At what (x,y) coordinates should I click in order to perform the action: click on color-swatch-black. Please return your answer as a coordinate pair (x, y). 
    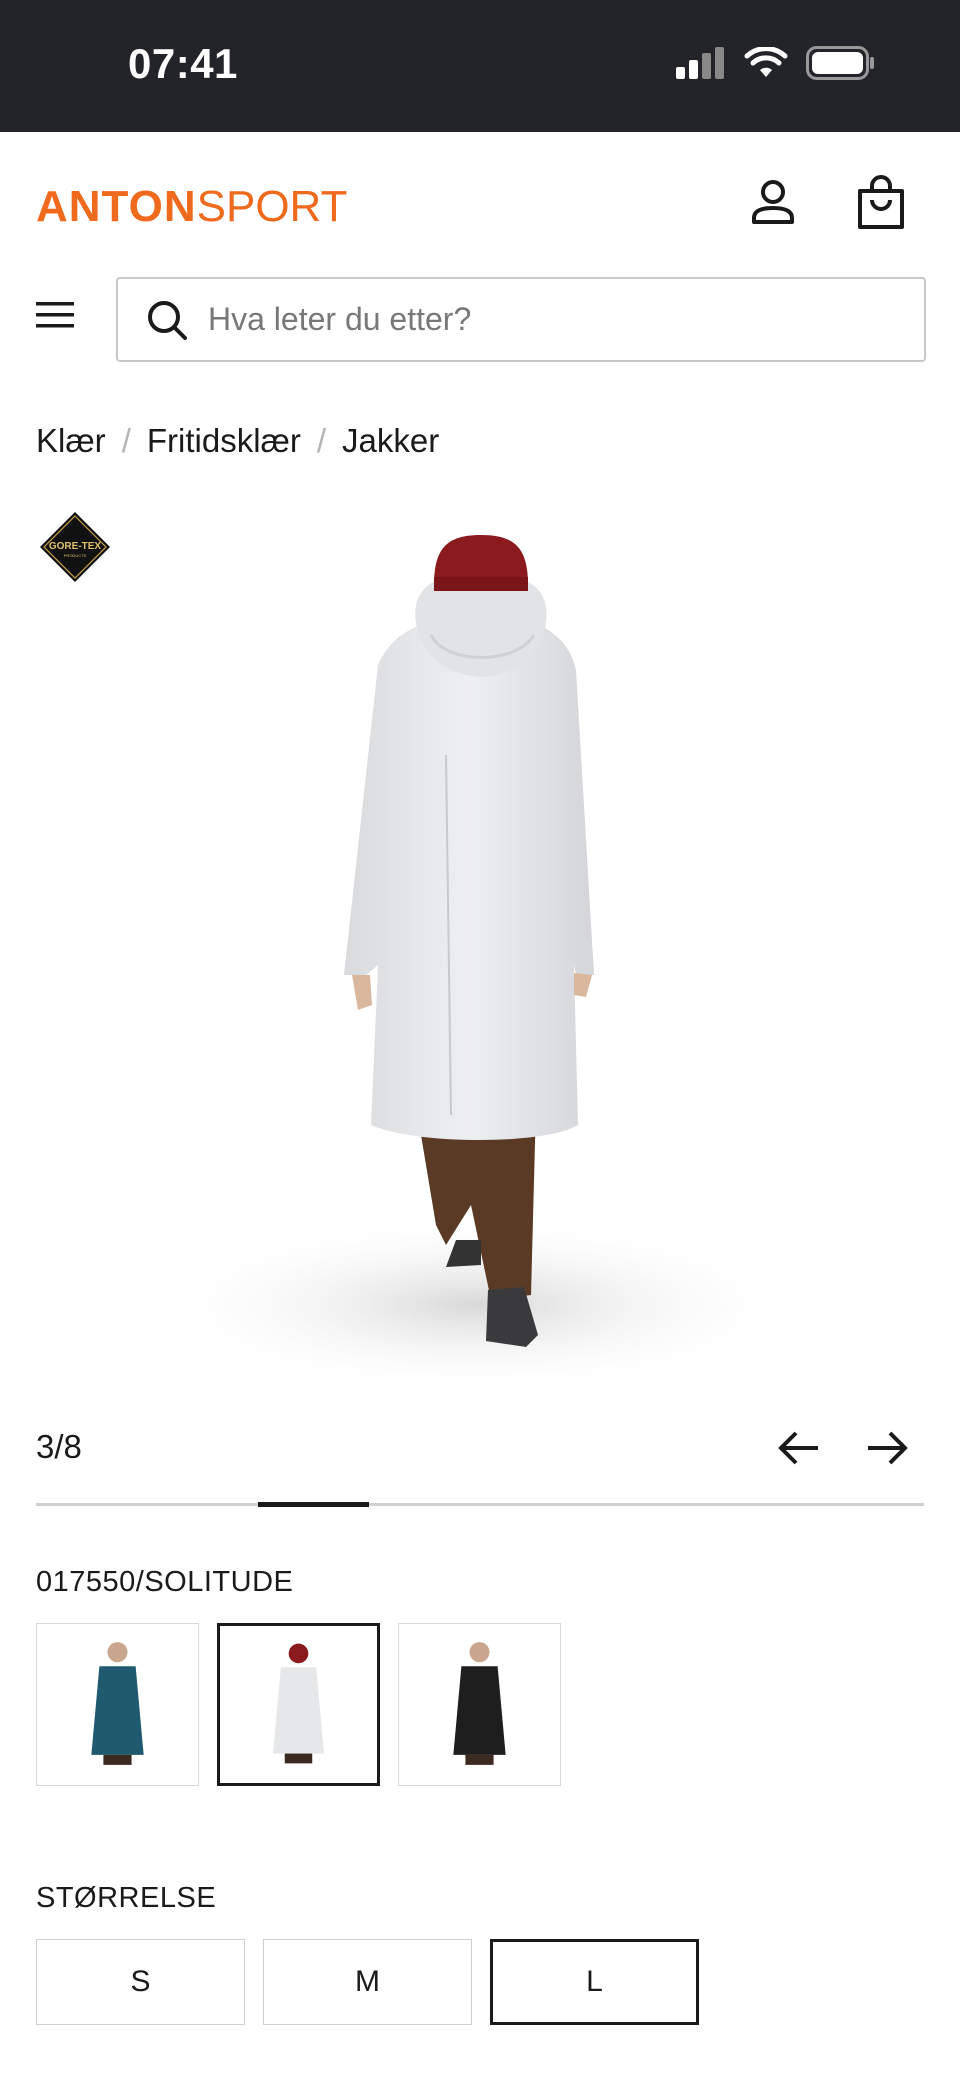
    Looking at the image, I should click on (479, 1704).